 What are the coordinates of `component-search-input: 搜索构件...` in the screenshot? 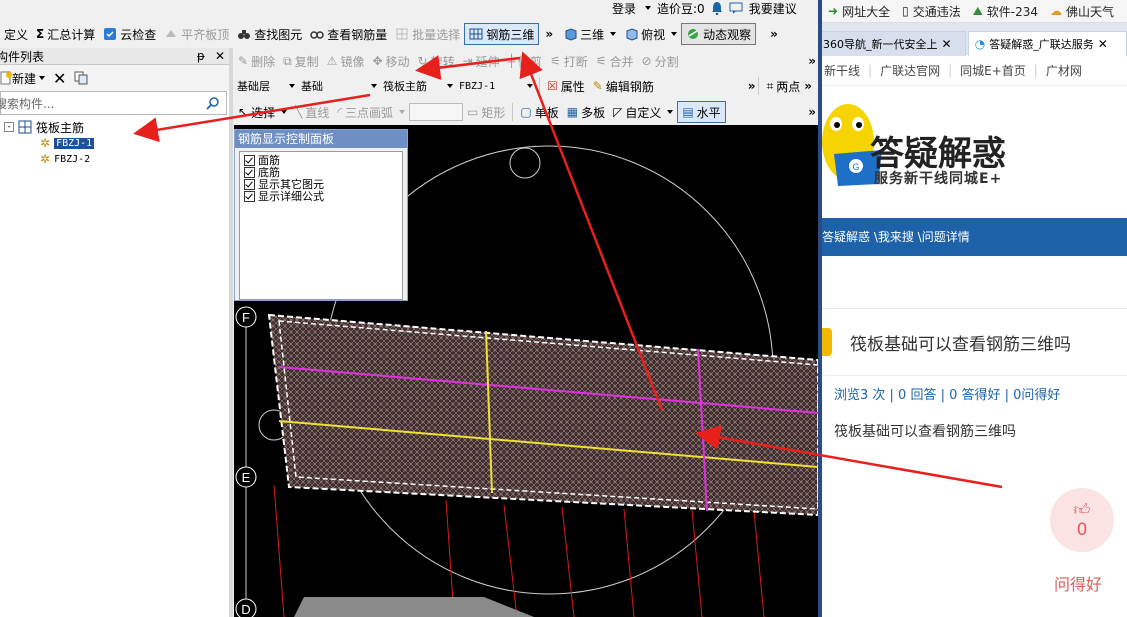 It's located at (113, 103).